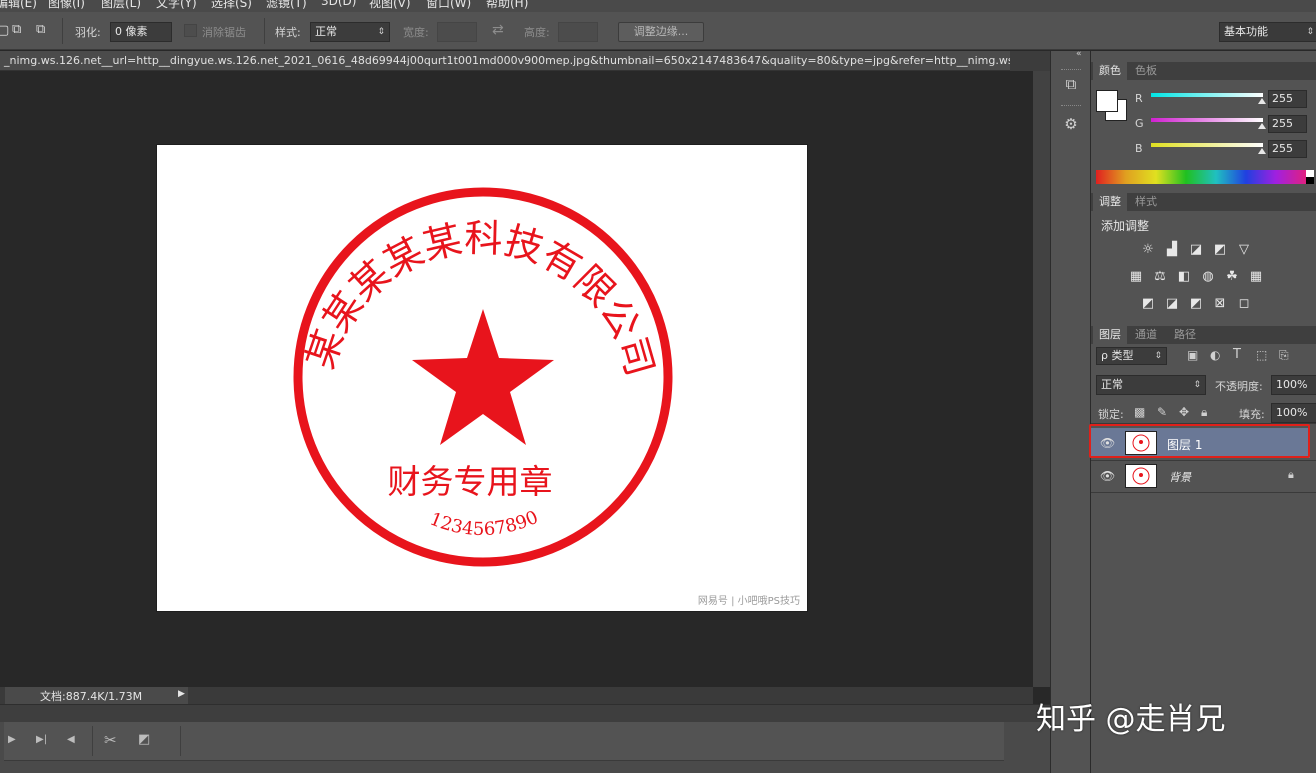 Image resolution: width=1316 pixels, height=773 pixels. What do you see at coordinates (1110, 202) in the screenshot?
I see `tab-adjustments: 调整` at bounding box center [1110, 202].